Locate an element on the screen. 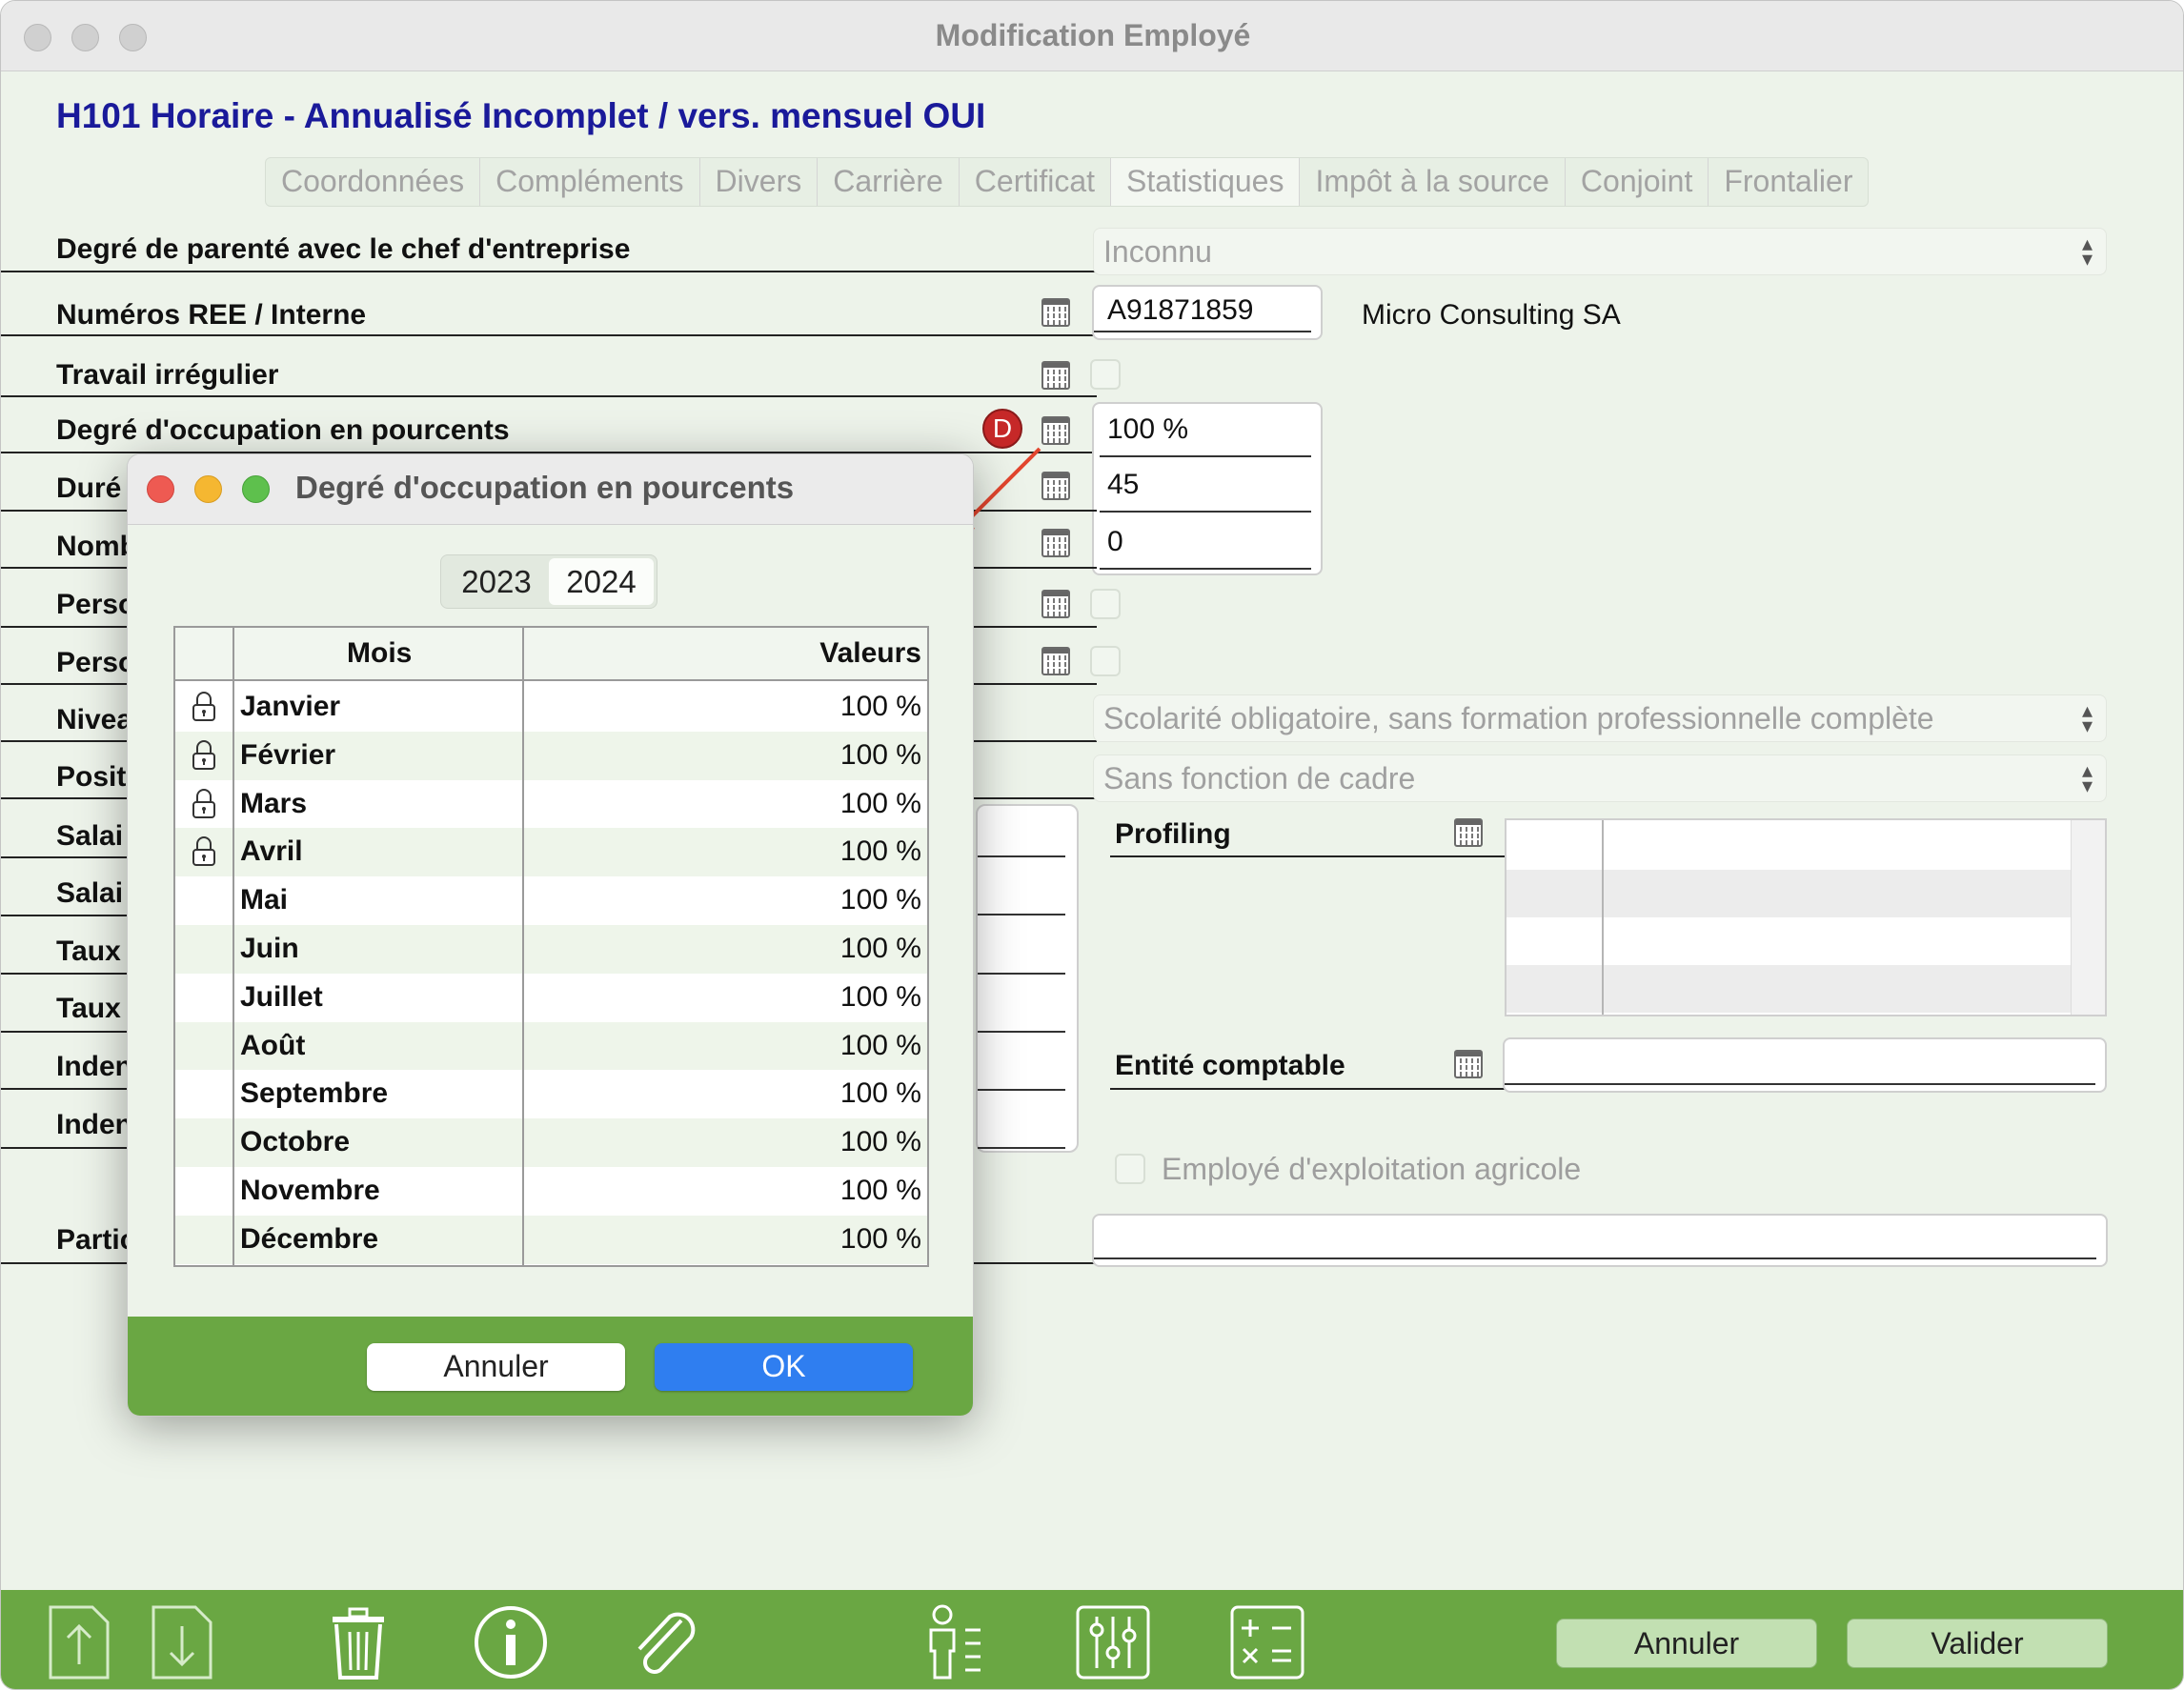 This screenshot has width=2184, height=1690. settings-sliders-icon is located at coordinates (1113, 1642).